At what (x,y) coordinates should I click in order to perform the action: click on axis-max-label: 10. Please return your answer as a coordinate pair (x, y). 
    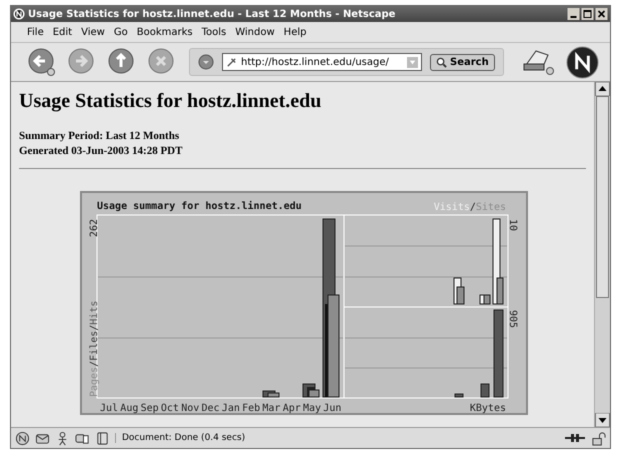
    Looking at the image, I should click on (512, 225).